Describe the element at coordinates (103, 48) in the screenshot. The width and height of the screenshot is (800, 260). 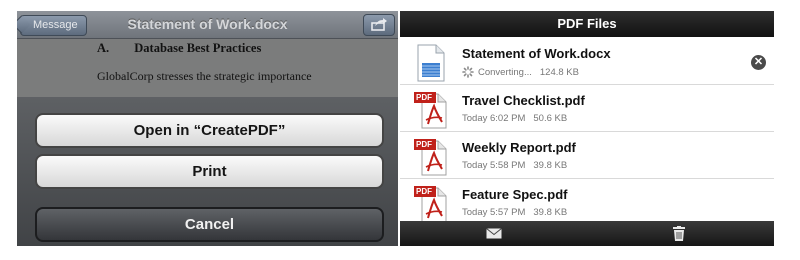
I see `heading-number: A.` at that location.